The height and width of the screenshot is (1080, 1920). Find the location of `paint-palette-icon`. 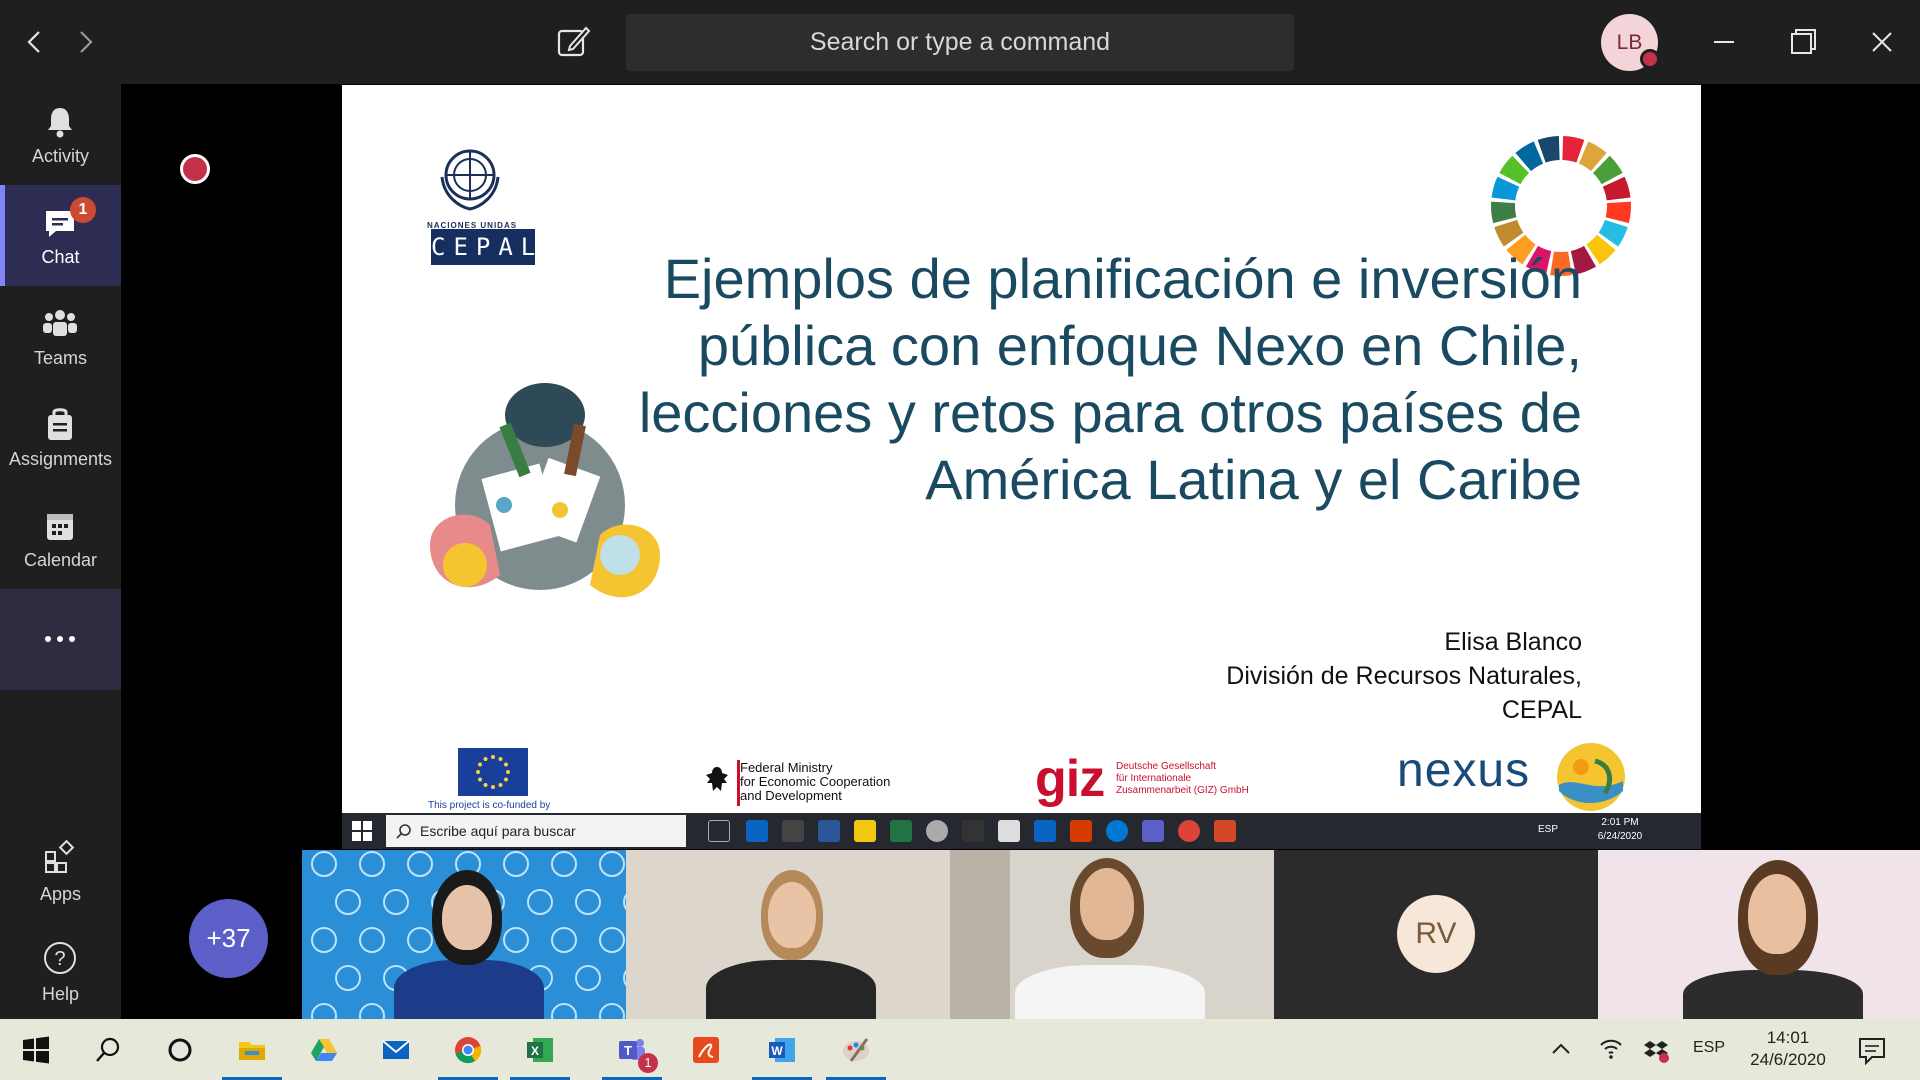

paint-palette-icon is located at coordinates (856, 1050).